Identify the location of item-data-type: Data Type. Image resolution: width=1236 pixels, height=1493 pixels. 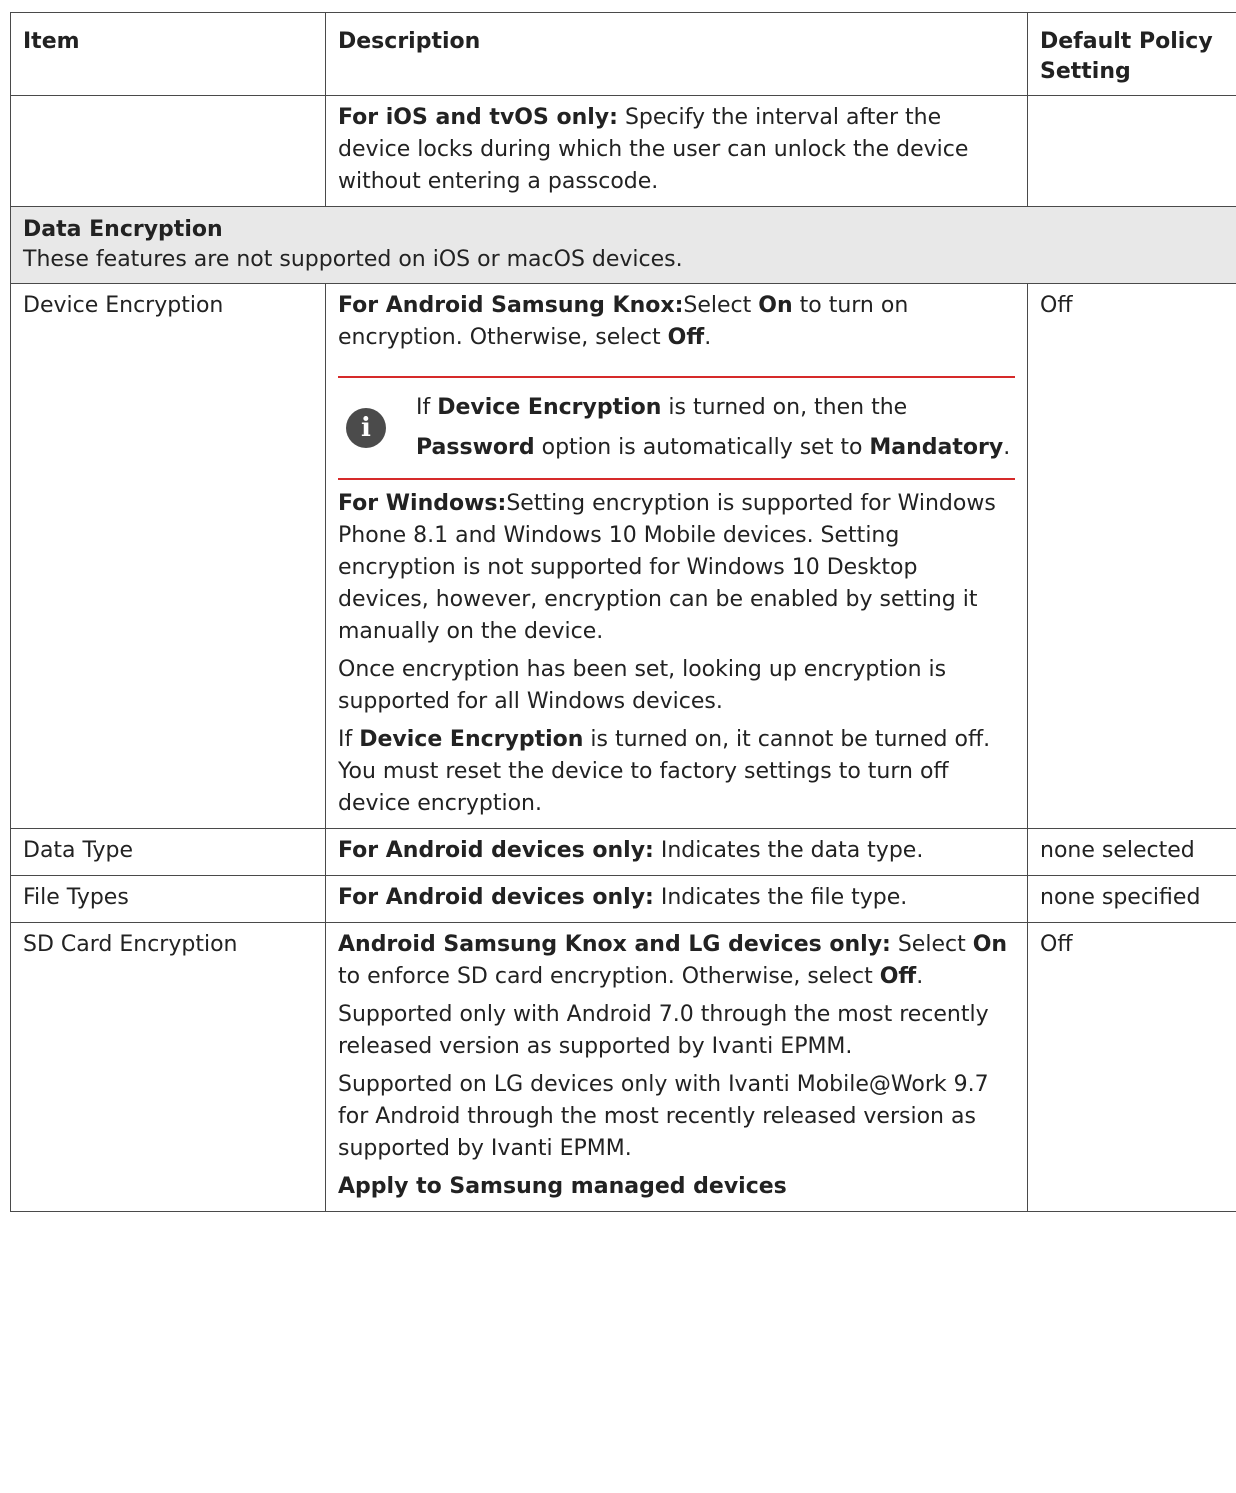
(168, 852).